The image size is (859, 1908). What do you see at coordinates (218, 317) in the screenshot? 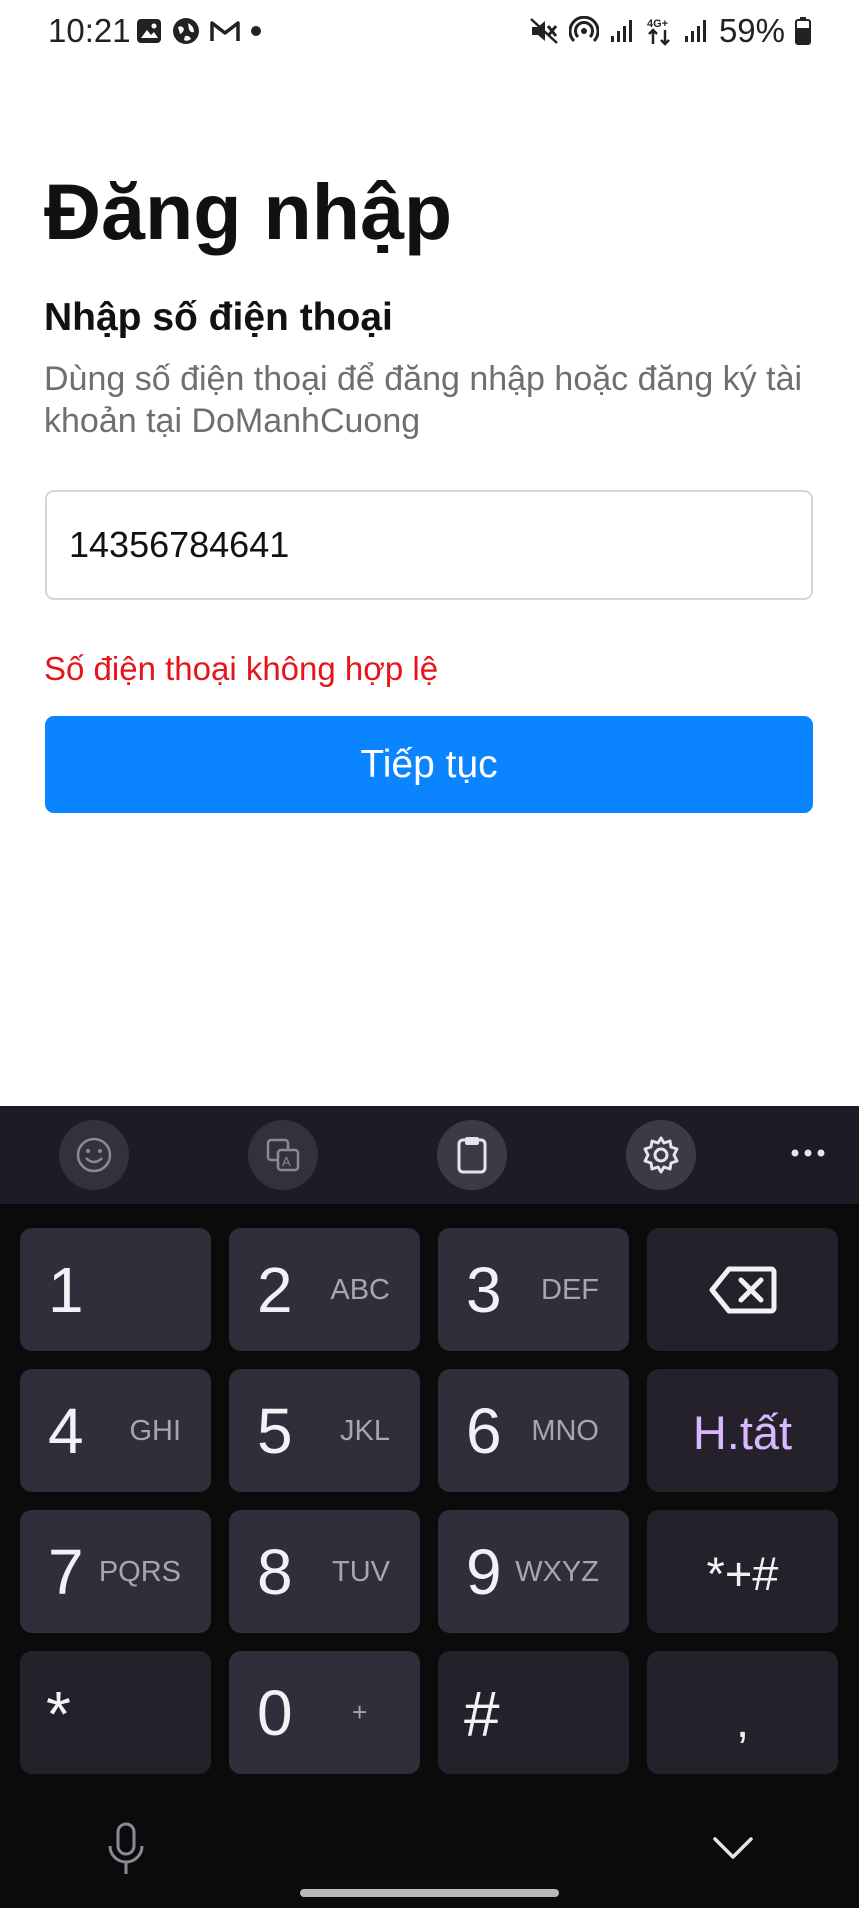
I see `section-title: Nhập số điện thoại` at bounding box center [218, 317].